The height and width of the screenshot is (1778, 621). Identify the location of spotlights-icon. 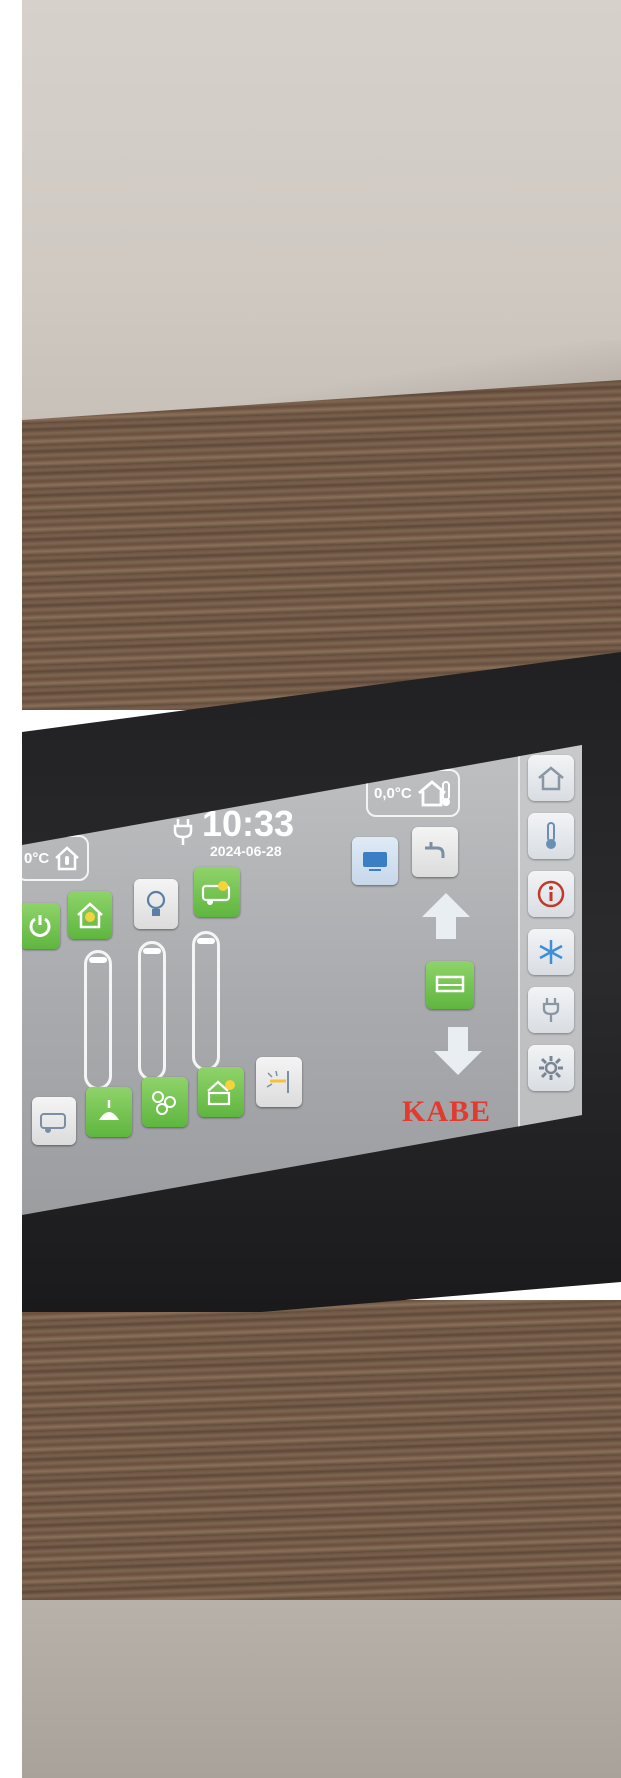
(165, 1102).